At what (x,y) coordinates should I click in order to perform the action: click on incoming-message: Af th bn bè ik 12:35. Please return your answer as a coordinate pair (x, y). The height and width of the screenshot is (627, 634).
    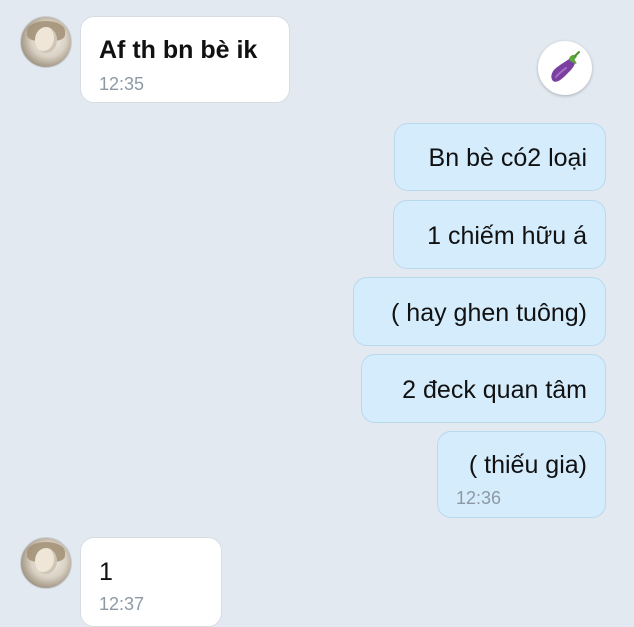
    Looking at the image, I should click on (185, 59).